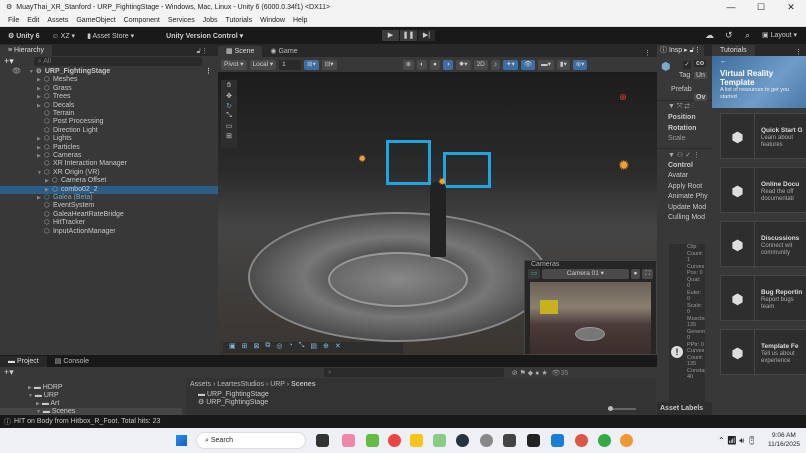  What do you see at coordinates (109, 97) in the screenshot?
I see `hierarchy-item: ▶ ⬡ Trees` at bounding box center [109, 97].